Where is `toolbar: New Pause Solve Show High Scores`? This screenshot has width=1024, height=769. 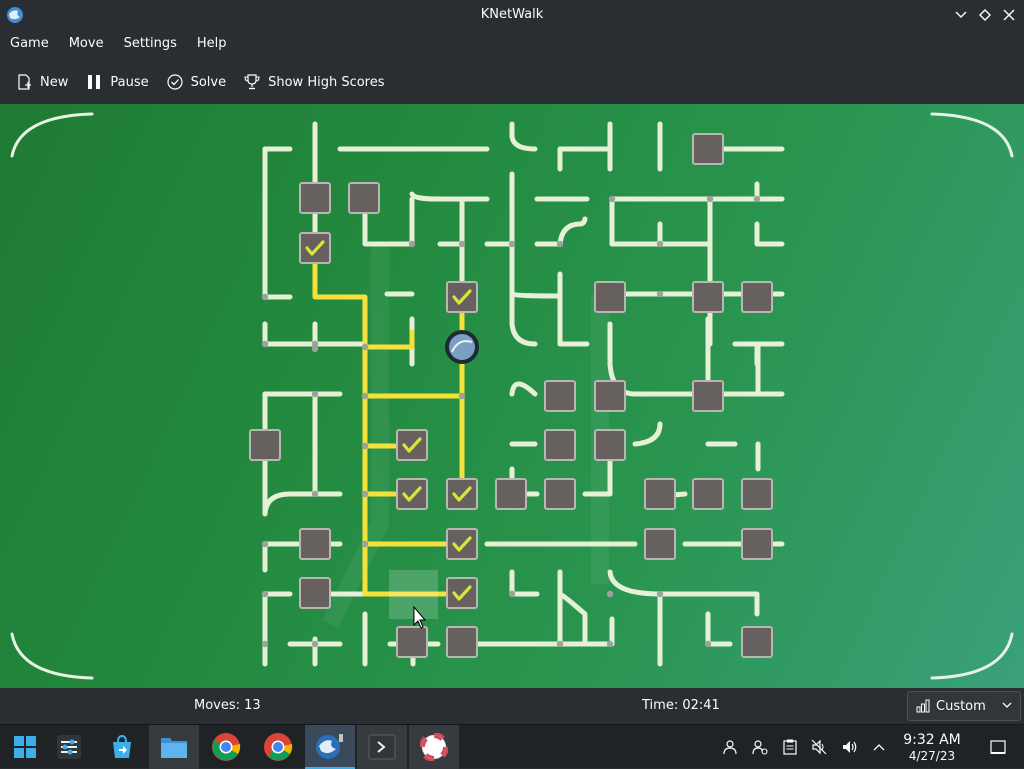
toolbar: New Pause Solve Show High Scores is located at coordinates (512, 82).